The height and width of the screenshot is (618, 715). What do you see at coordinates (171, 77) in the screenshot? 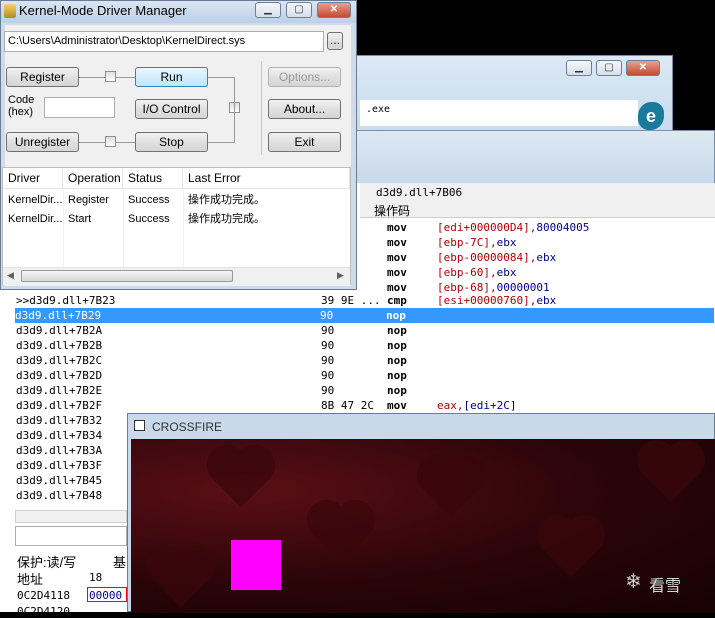
I see `run-button: Run` at bounding box center [171, 77].